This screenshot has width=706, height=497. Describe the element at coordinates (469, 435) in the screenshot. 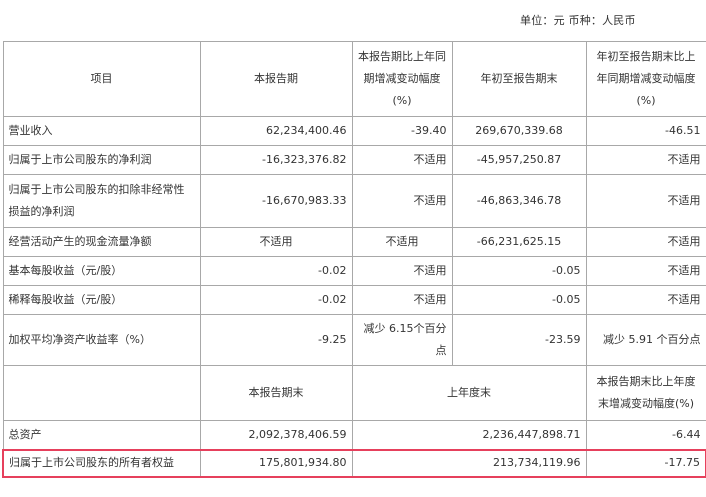

I see `cell-prior-year-end: 2,236,447,898.71` at that location.